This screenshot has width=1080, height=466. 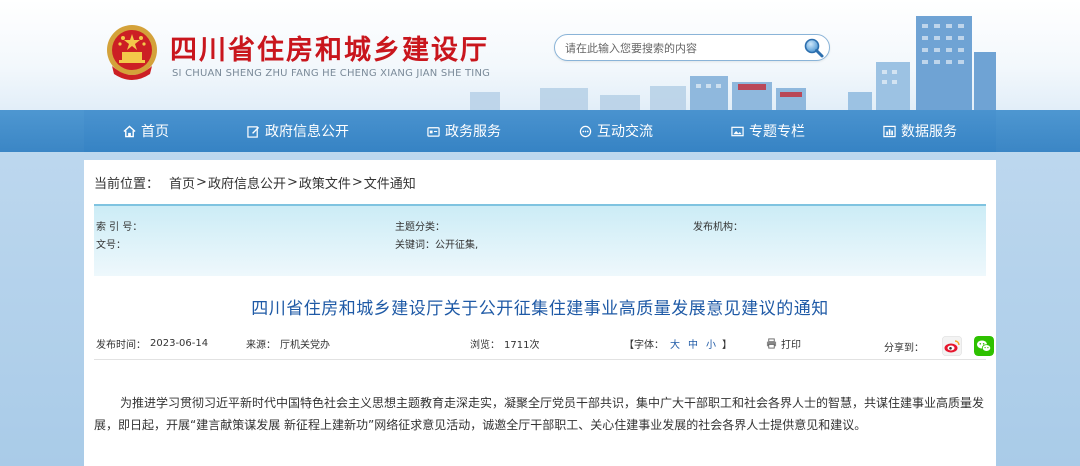 What do you see at coordinates (727, 345) in the screenshot?
I see `font-size-close: 】` at bounding box center [727, 345].